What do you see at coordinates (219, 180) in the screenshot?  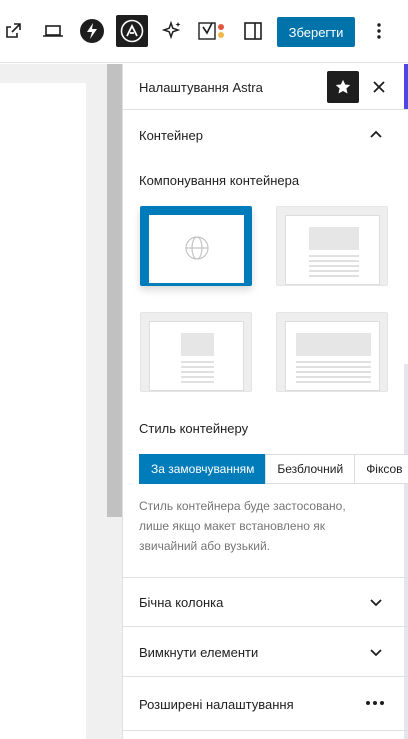 I see `container-layout-label: Компонування контейнера` at bounding box center [219, 180].